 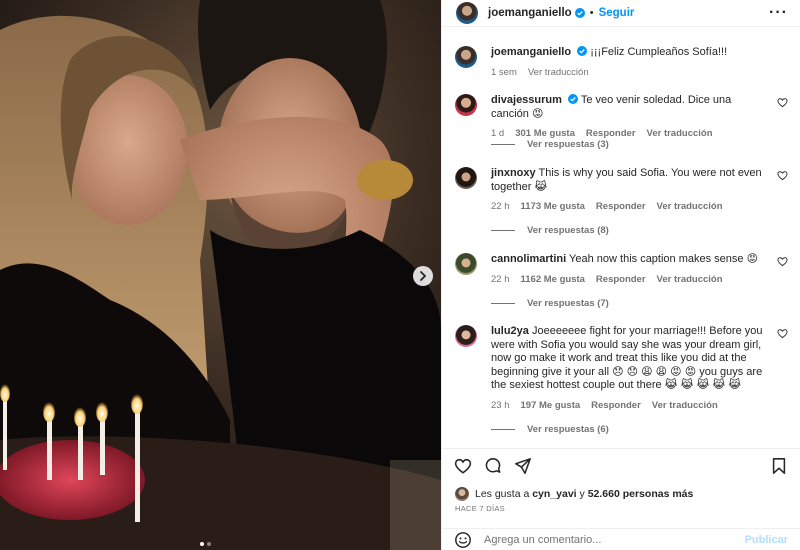 What do you see at coordinates (568, 303) in the screenshot?
I see `replies-label: Ver respuestas (7)` at bounding box center [568, 303].